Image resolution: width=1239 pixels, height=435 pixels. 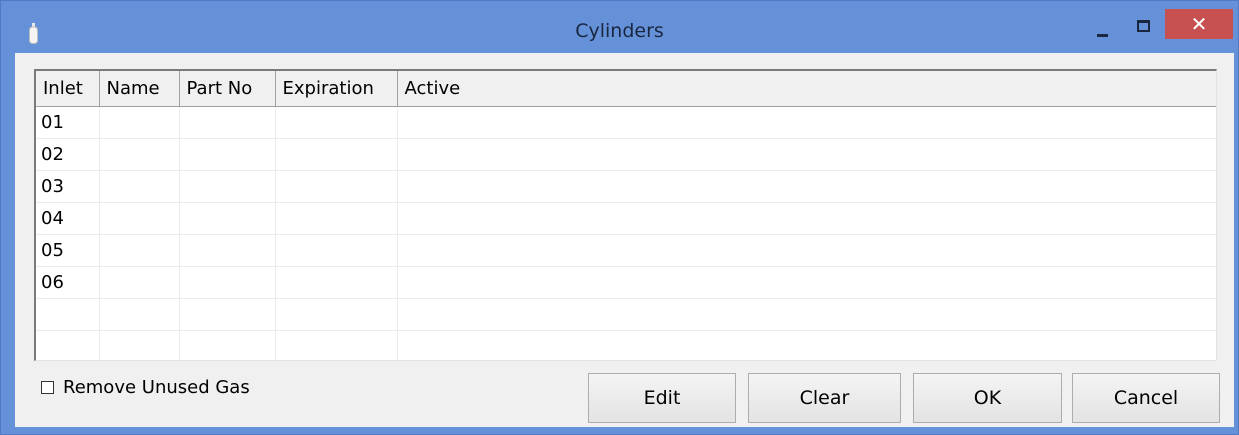 I want to click on window-title: Cylinders, so click(x=619, y=31).